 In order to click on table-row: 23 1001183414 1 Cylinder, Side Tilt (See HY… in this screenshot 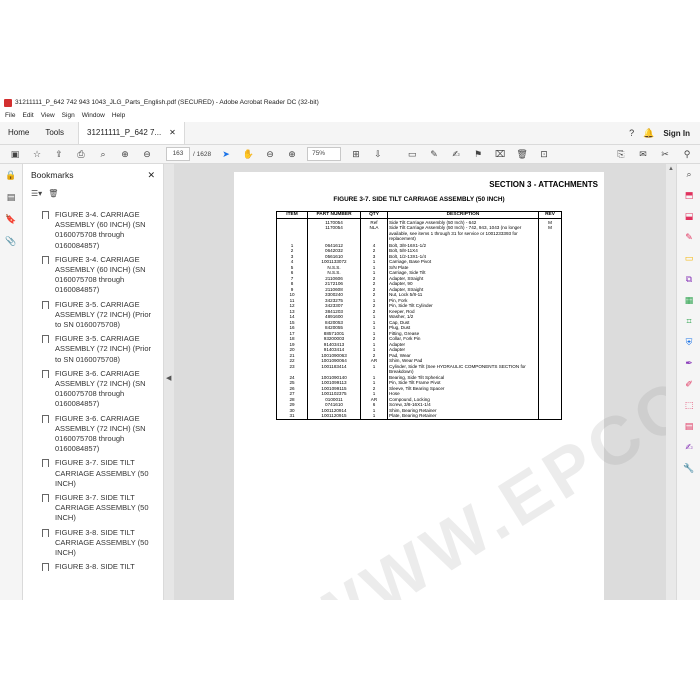, I will do `click(419, 369)`.